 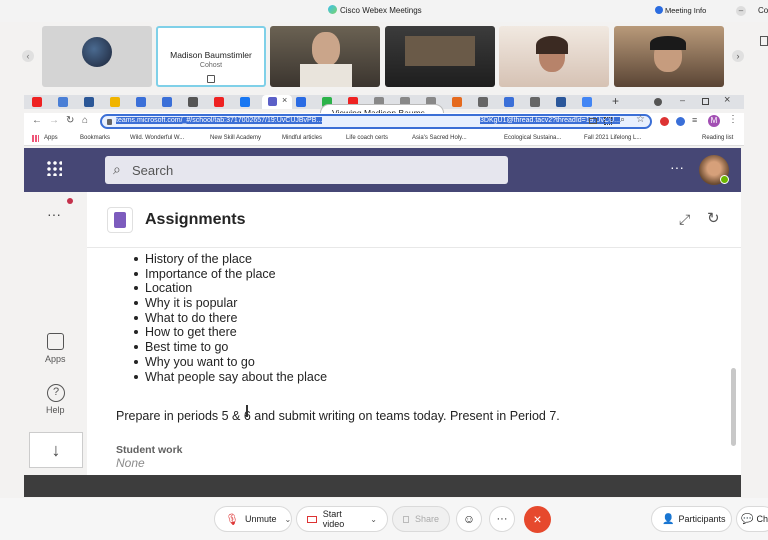 I want to click on notification-dot, so click(x=70, y=201).